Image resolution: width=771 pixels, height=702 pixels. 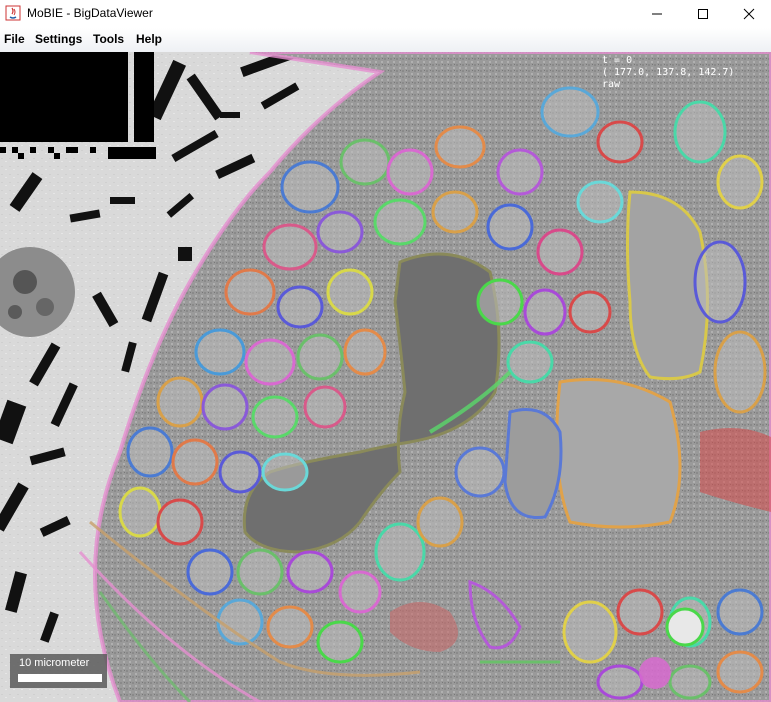 What do you see at coordinates (14, 39) in the screenshot?
I see `menu-file: File` at bounding box center [14, 39].